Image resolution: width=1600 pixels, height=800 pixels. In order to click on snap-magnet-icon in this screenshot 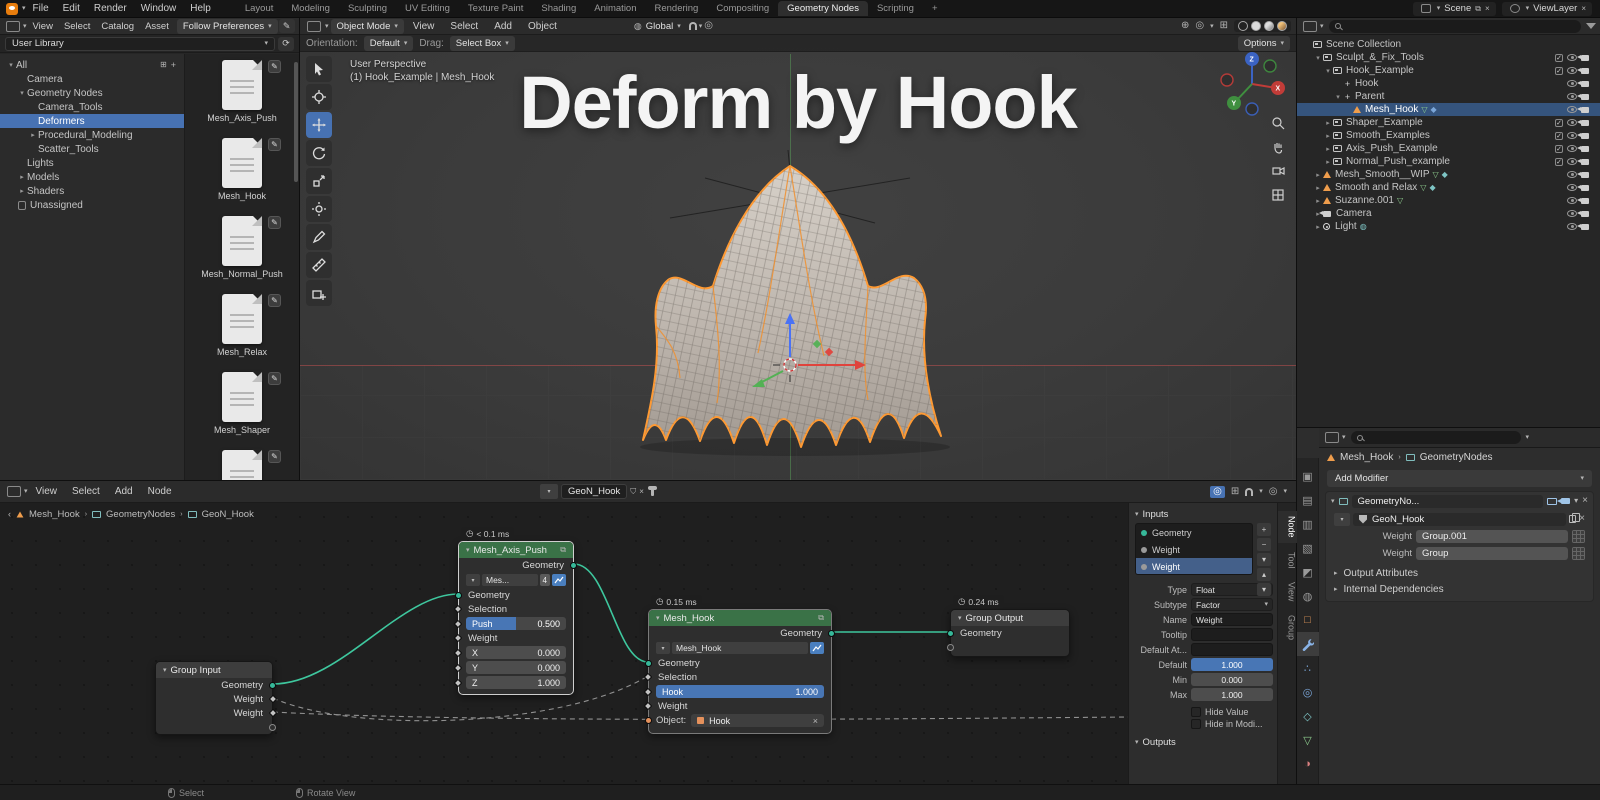, I will do `click(1249, 491)`.